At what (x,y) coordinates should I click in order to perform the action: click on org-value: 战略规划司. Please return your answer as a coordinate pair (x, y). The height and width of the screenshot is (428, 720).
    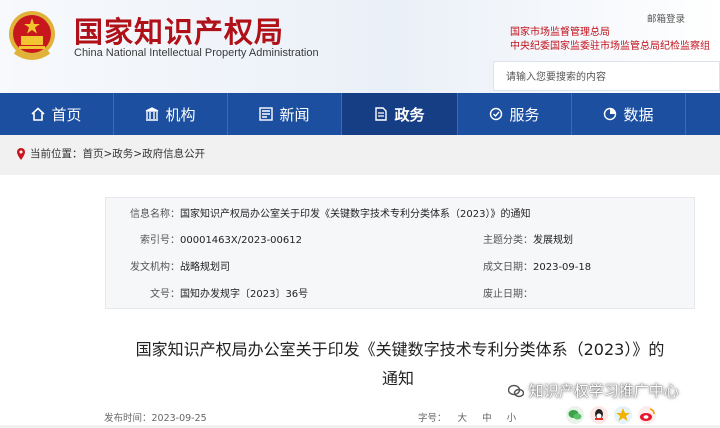
    Looking at the image, I should click on (205, 267).